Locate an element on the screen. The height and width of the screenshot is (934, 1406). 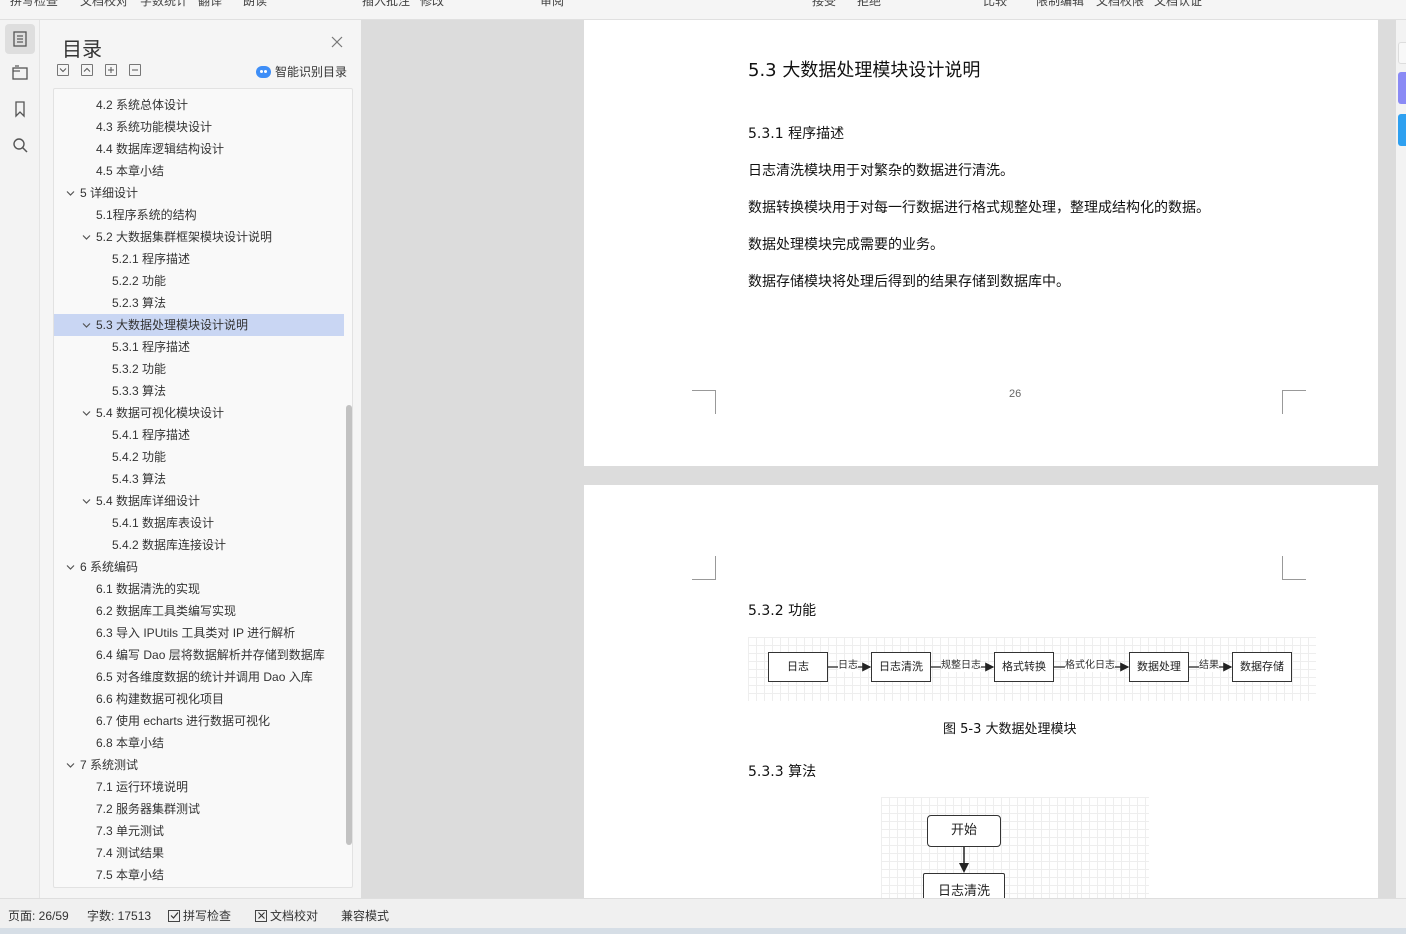
toc-item-label: 5.3 大数据处理模块设计说明 is located at coordinates (172, 325).